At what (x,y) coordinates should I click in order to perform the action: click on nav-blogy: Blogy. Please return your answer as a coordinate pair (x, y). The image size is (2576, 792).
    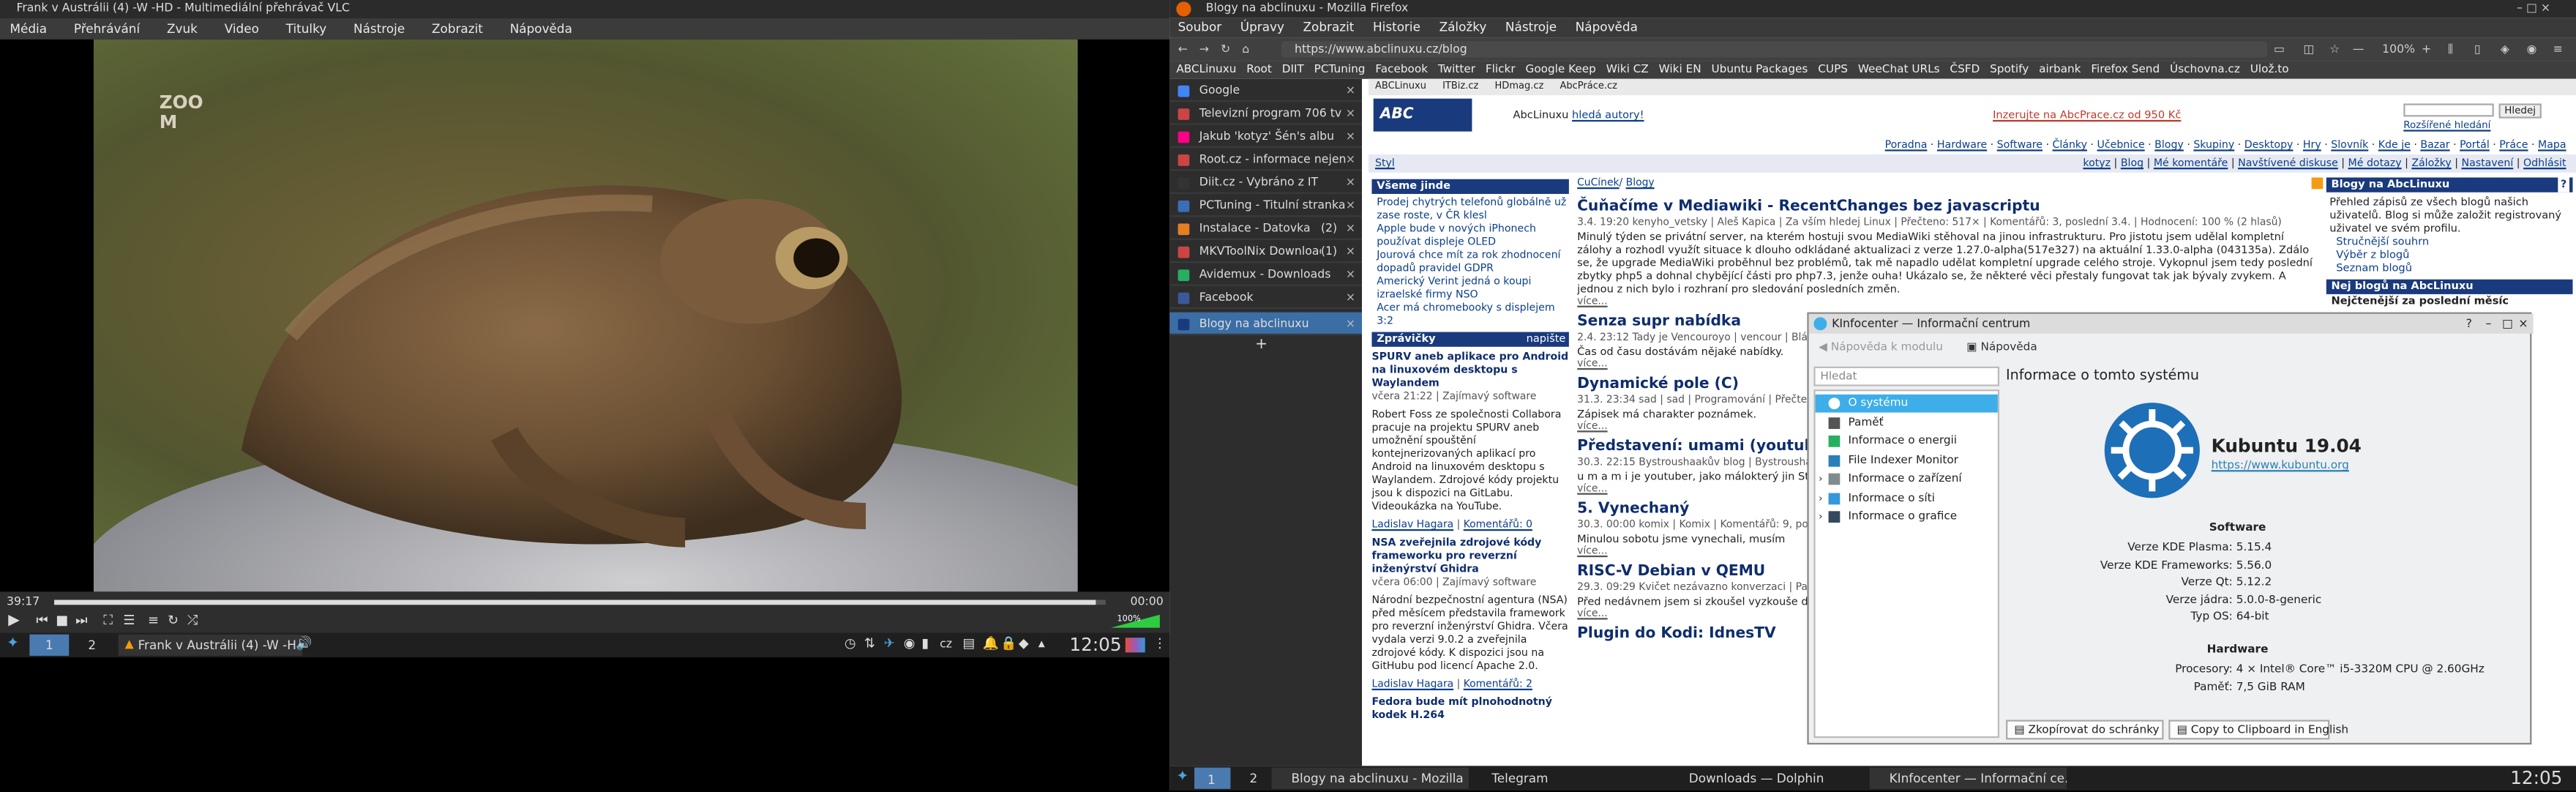
    Looking at the image, I should click on (2169, 146).